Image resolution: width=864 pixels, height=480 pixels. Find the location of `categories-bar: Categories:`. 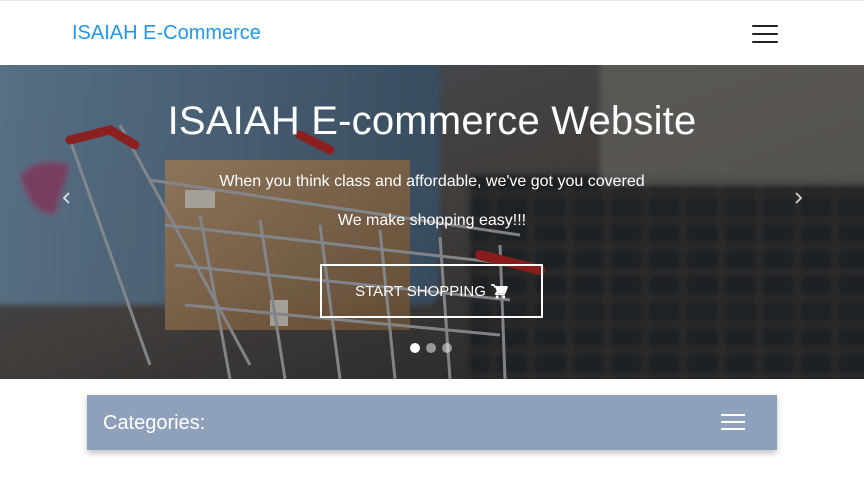

categories-bar: Categories: is located at coordinates (432, 422).